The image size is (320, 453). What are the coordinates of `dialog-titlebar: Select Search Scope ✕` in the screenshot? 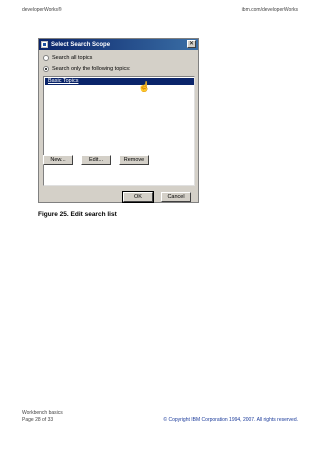 It's located at (118, 44).